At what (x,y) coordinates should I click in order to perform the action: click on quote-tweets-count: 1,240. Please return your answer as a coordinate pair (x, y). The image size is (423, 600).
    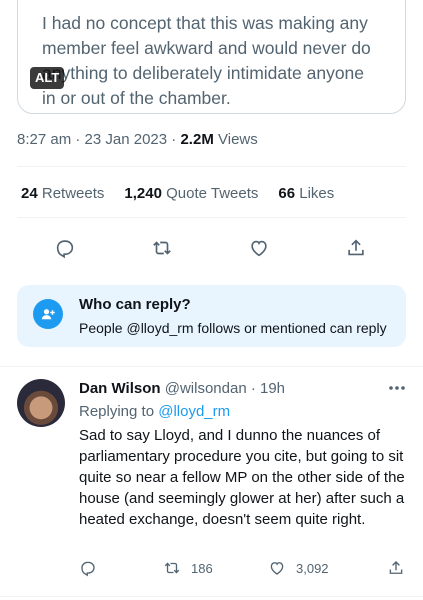
    Looking at the image, I should click on (143, 193).